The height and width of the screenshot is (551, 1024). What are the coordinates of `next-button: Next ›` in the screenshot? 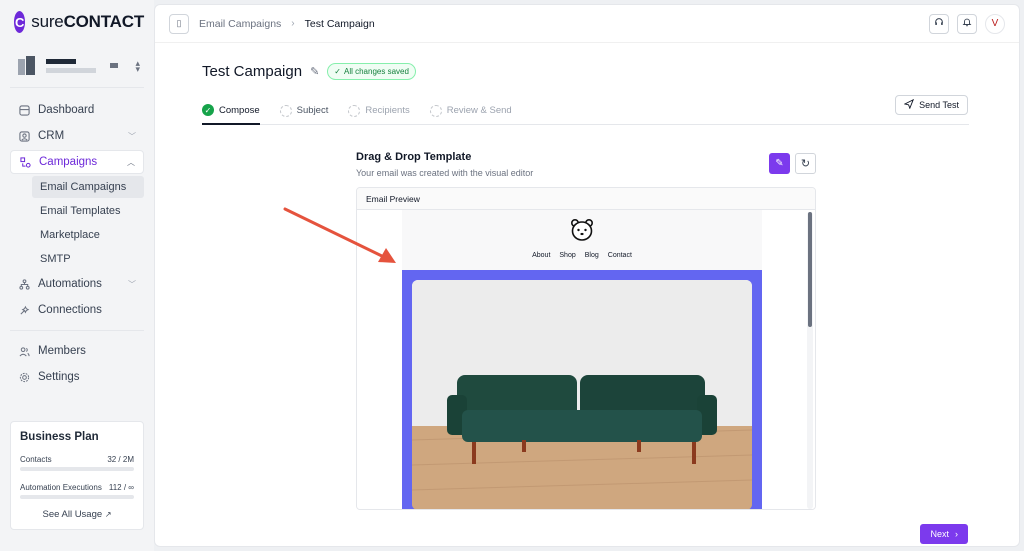 It's located at (944, 534).